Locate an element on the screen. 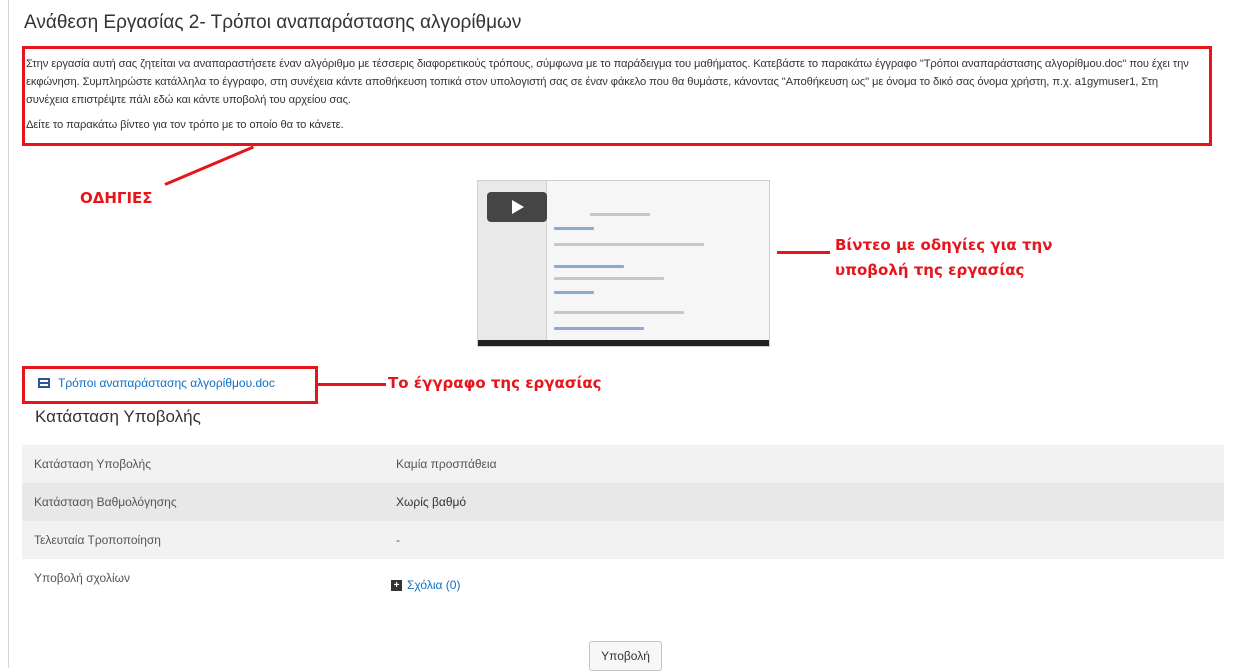  table-row: Τελευταία Τροποποίηση - is located at coordinates (623, 540).